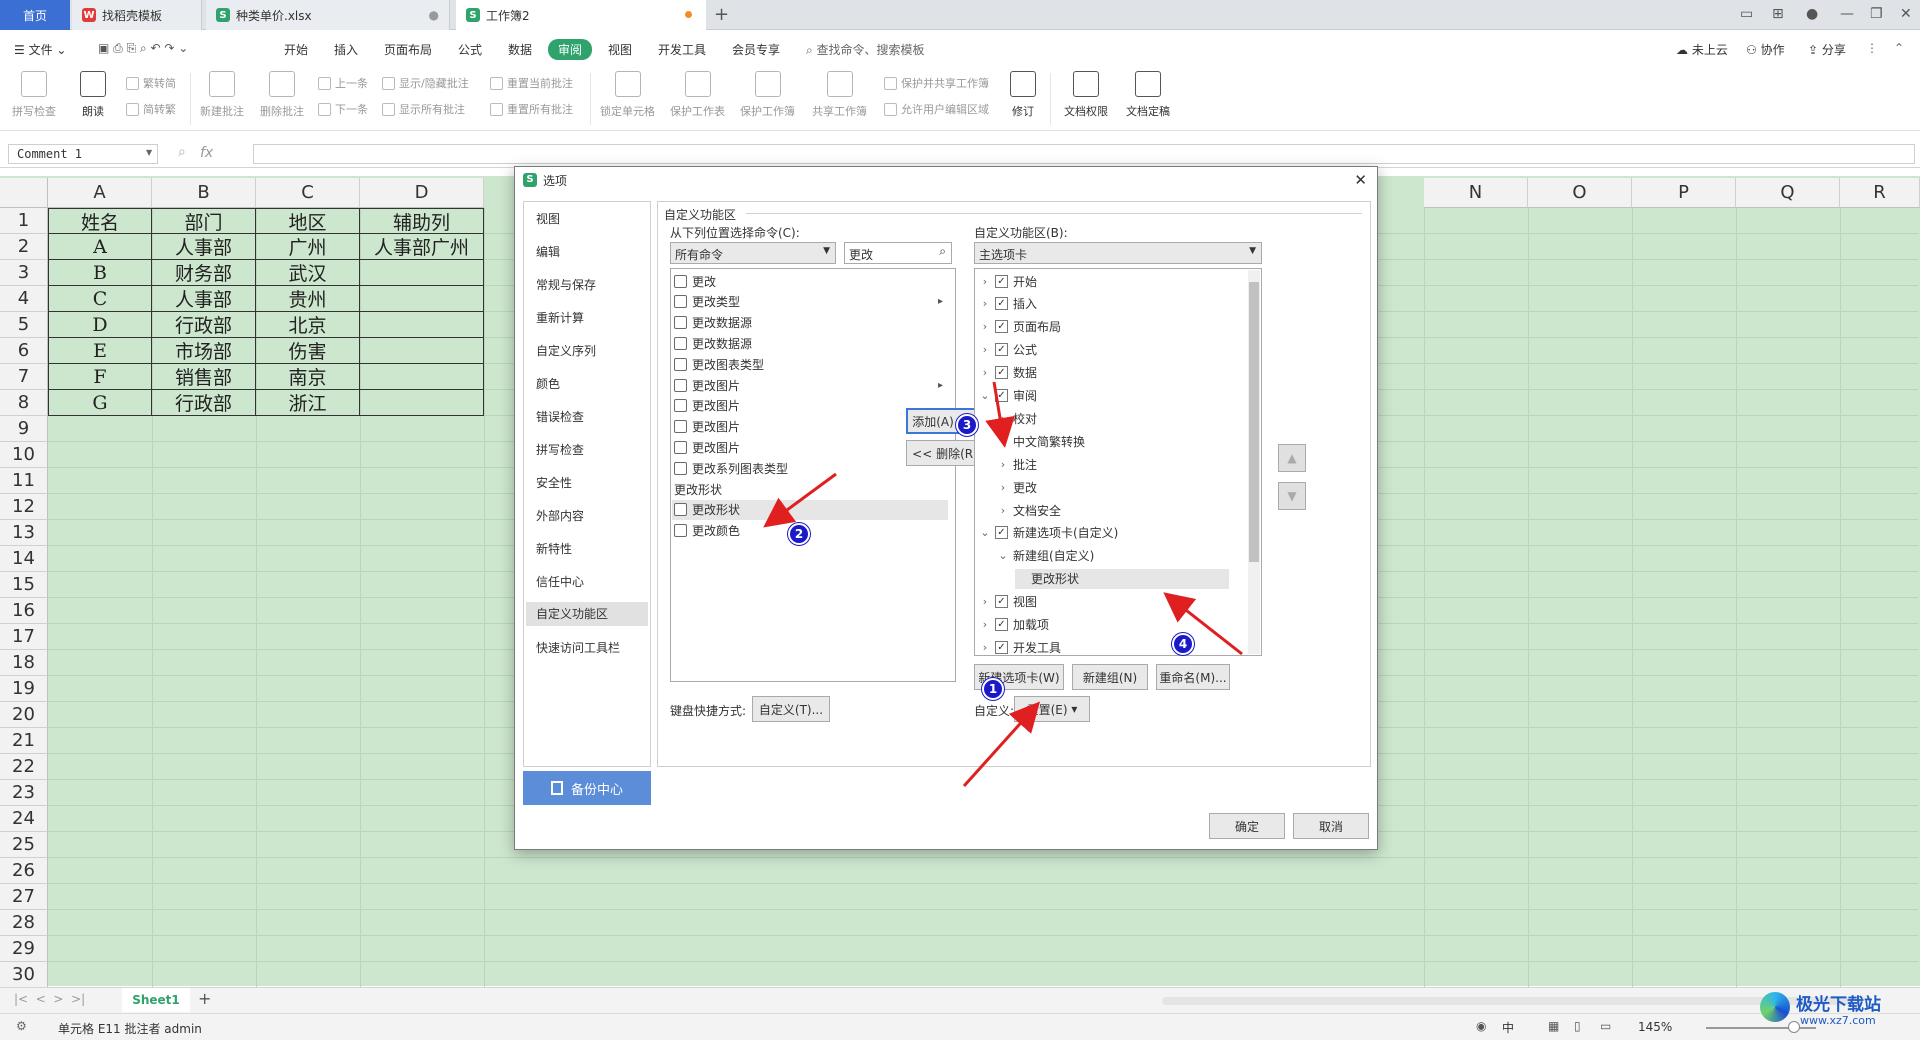 Image resolution: width=1920 pixels, height=1040 pixels. Describe the element at coordinates (425, 83) in the screenshot. I see `show-hide-comment-button: 显示/隐藏批注` at that location.